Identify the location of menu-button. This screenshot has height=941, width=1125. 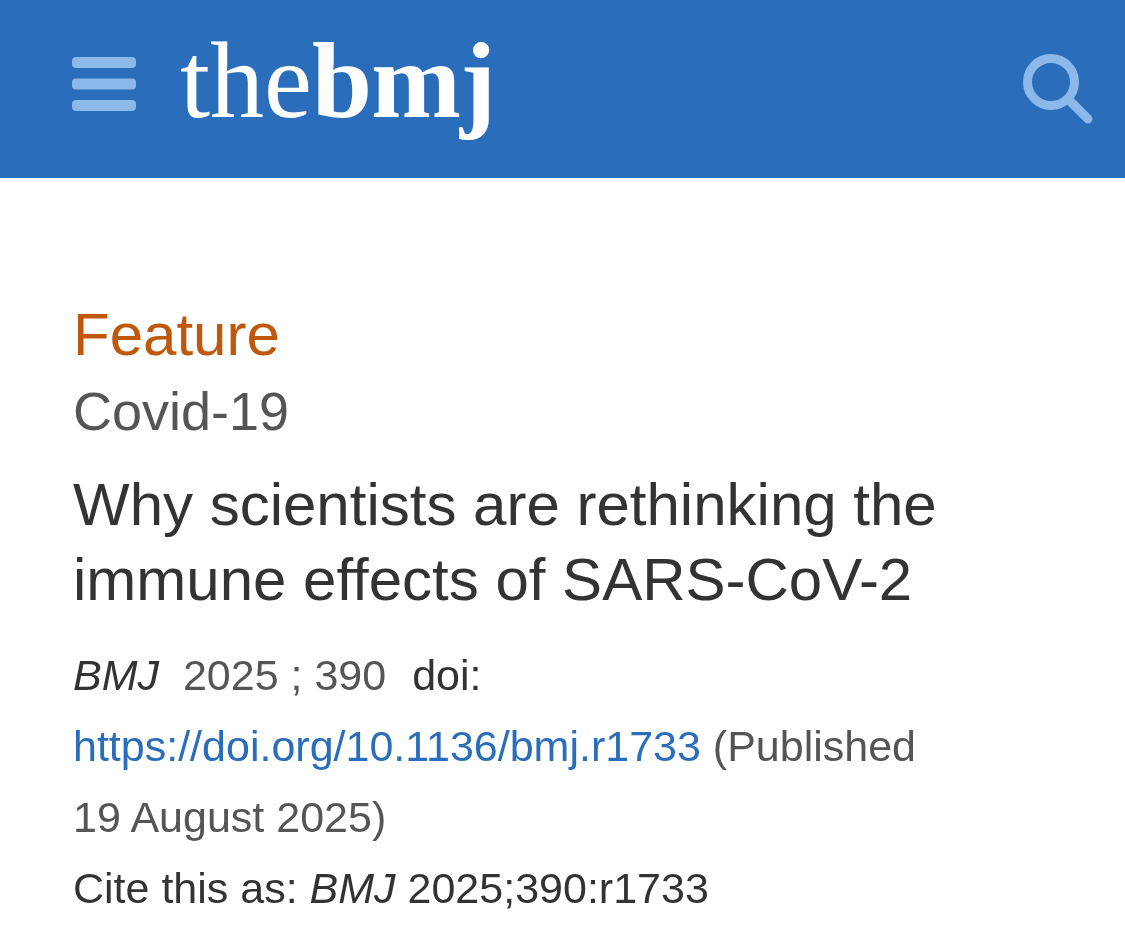
(104, 84).